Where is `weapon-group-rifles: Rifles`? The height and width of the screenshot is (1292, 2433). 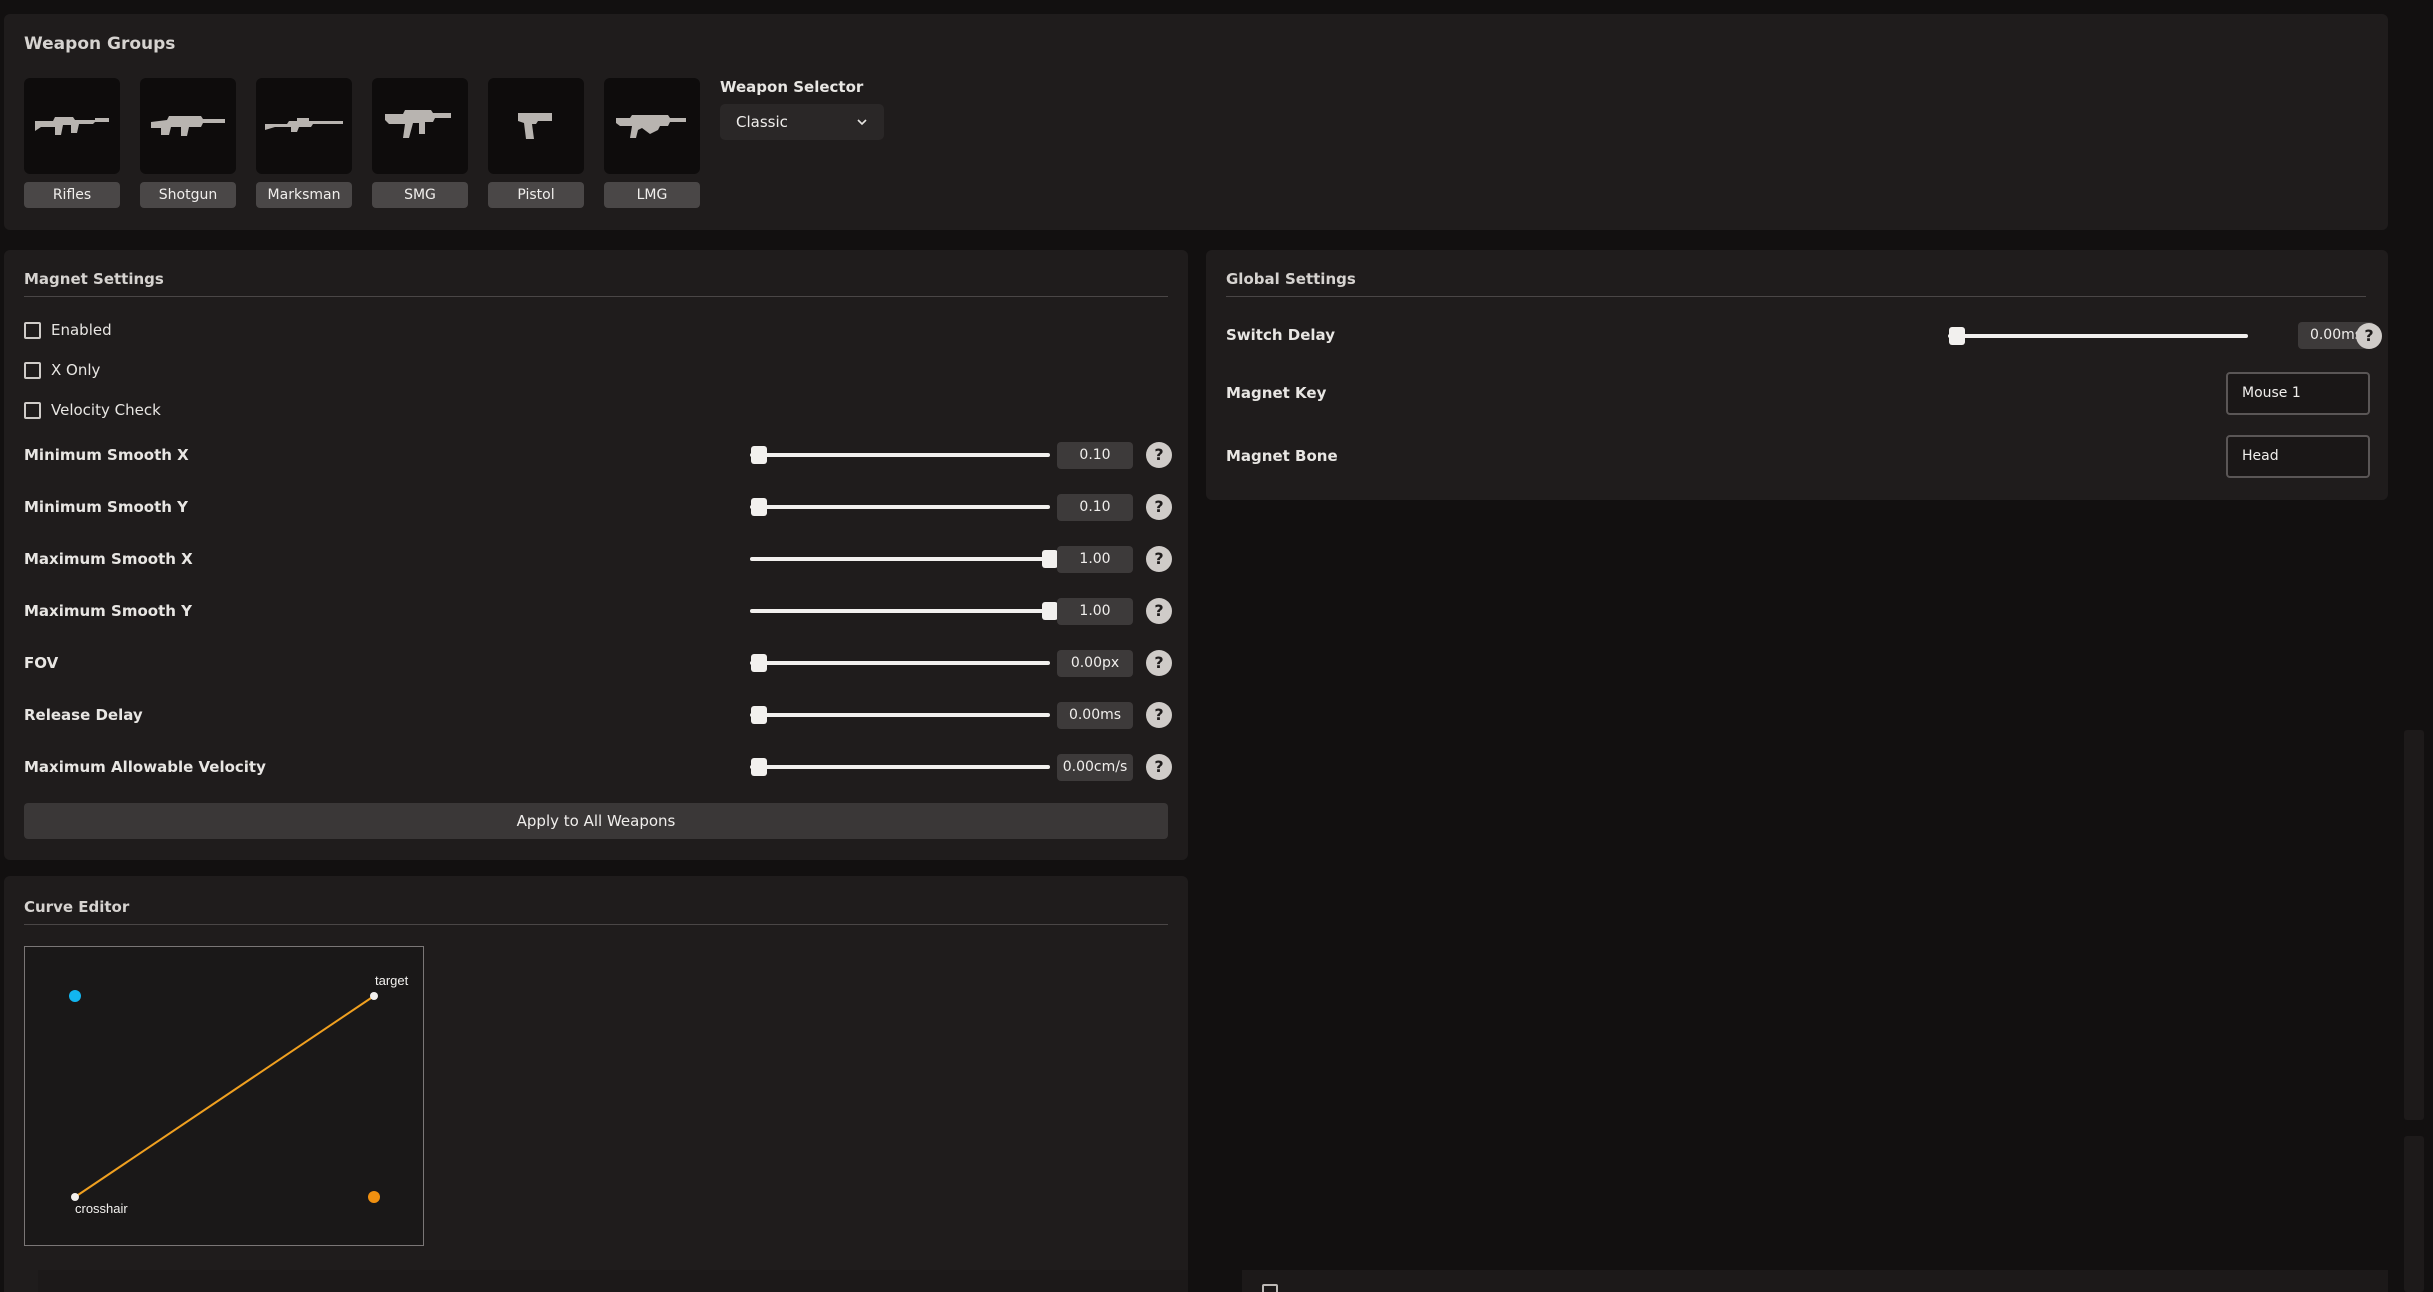
weapon-group-rifles: Rifles is located at coordinates (72, 143).